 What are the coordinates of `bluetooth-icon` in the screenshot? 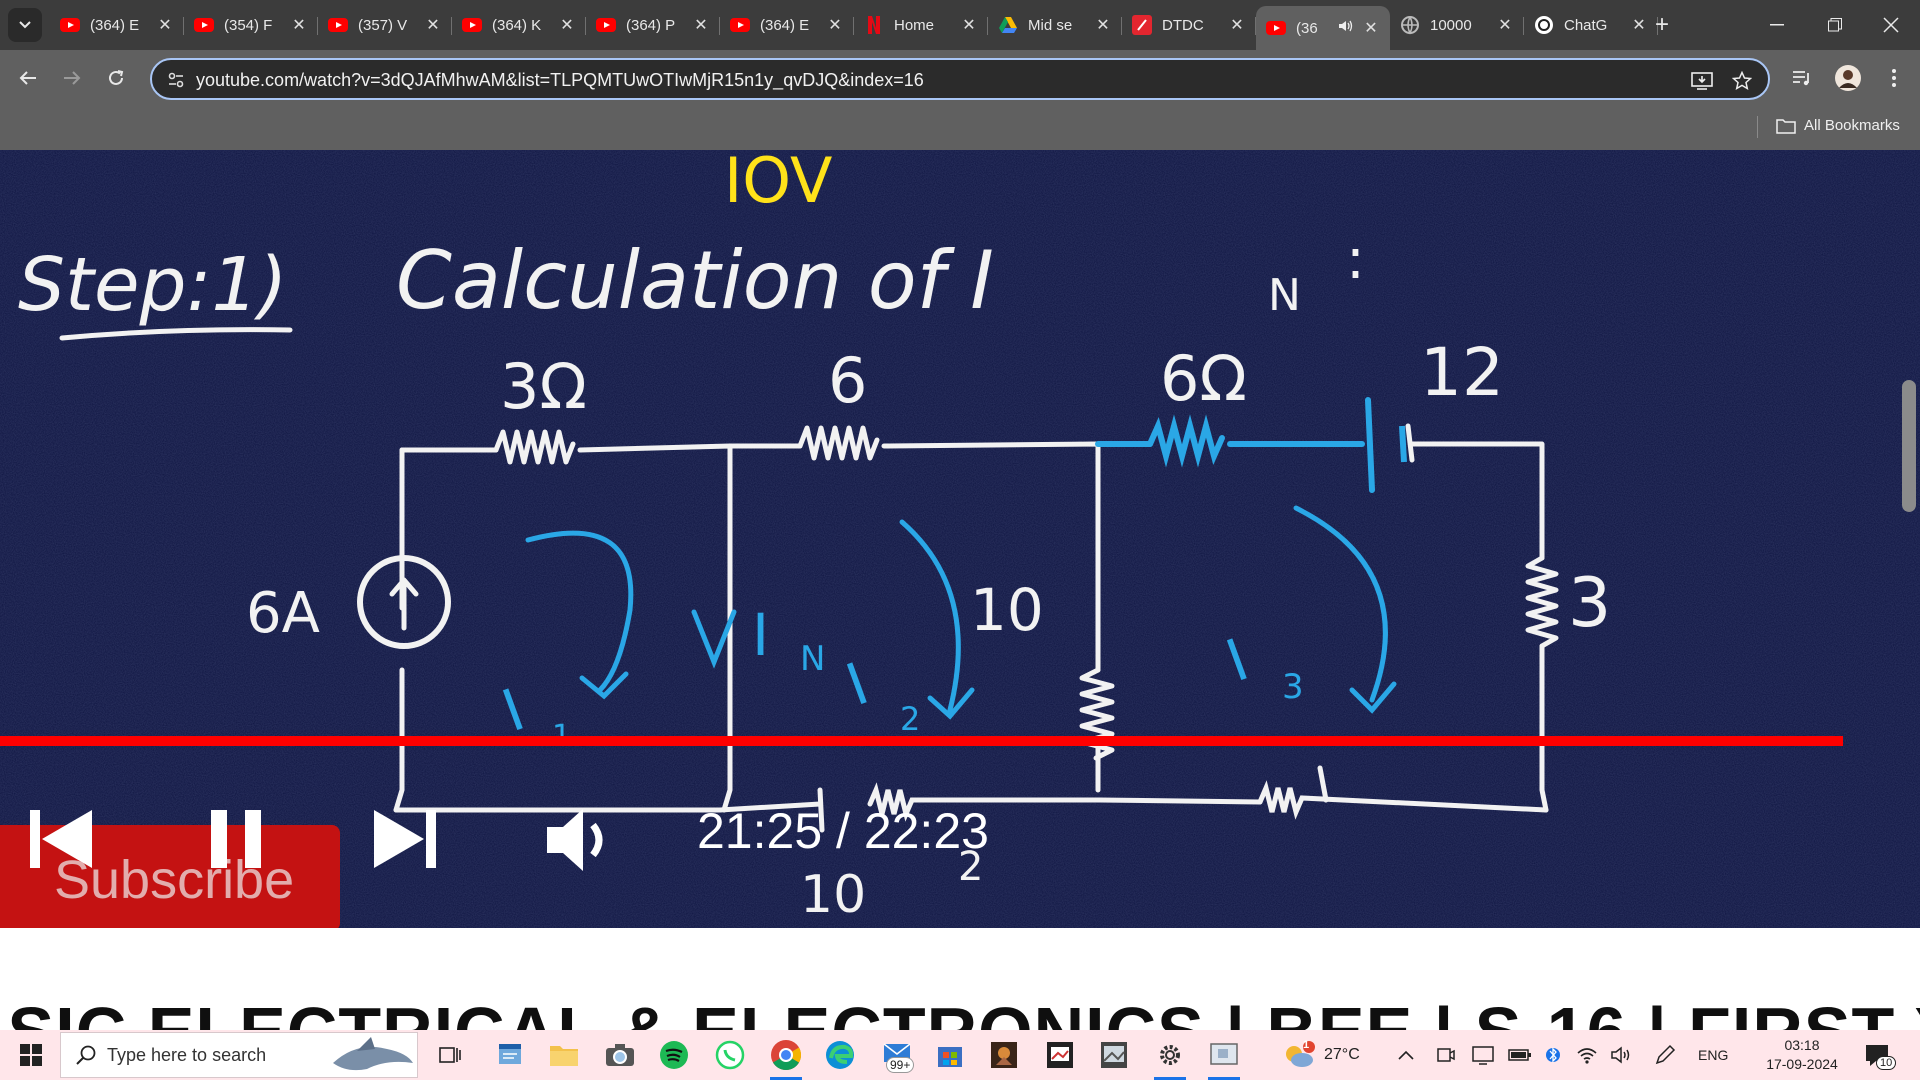 It's located at (1553, 1055).